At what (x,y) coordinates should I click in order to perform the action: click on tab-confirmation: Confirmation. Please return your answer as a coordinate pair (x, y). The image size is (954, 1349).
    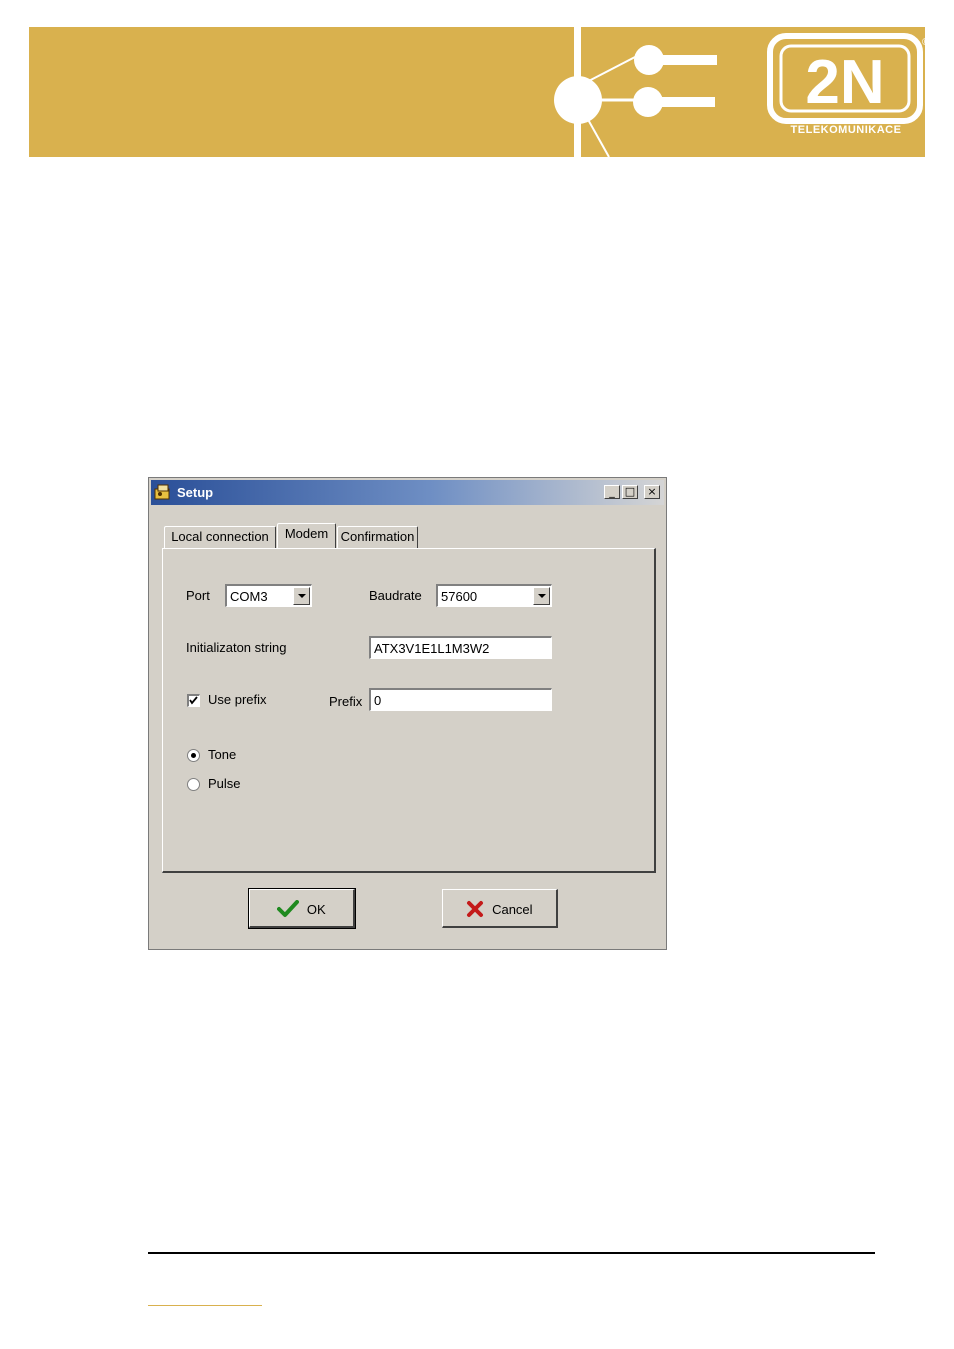
    Looking at the image, I should click on (377, 537).